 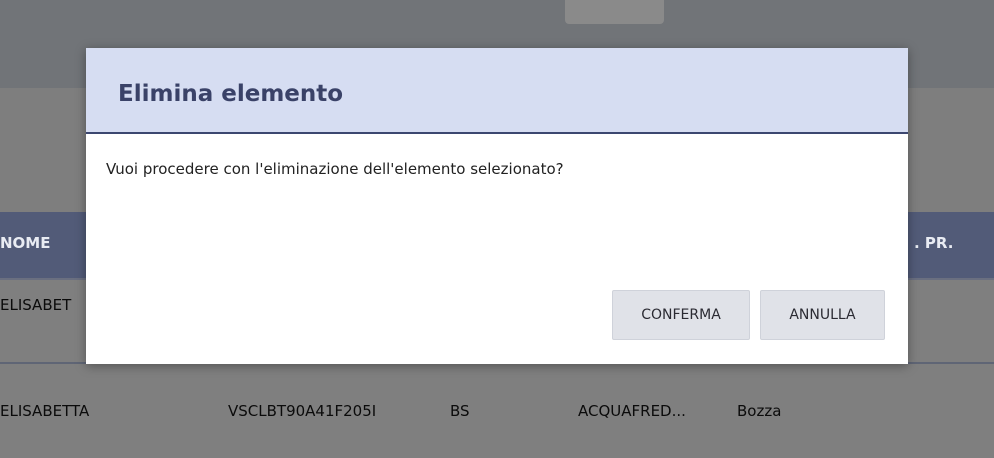 I want to click on column-header-nome: NOME, so click(x=25, y=245).